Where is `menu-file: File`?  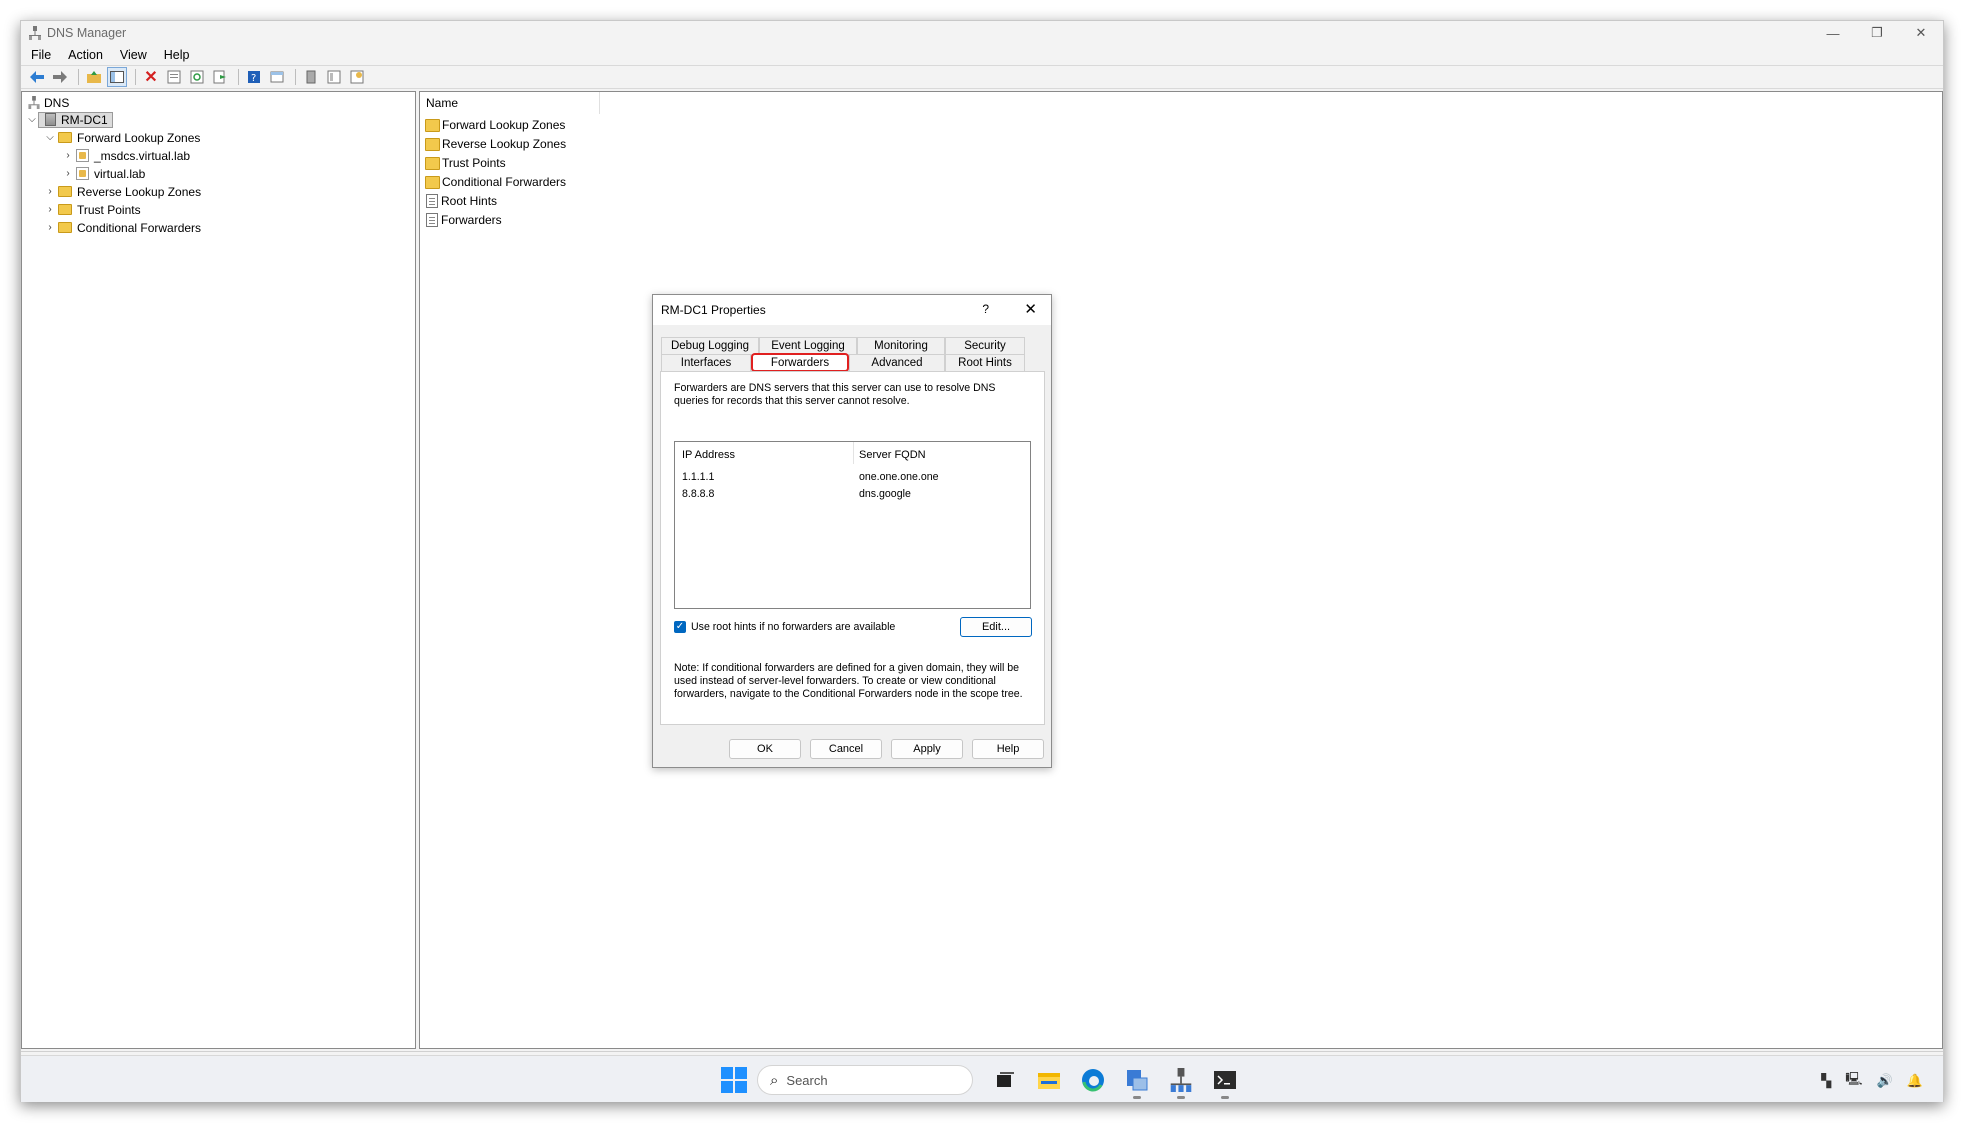
menu-file: File is located at coordinates (41, 55).